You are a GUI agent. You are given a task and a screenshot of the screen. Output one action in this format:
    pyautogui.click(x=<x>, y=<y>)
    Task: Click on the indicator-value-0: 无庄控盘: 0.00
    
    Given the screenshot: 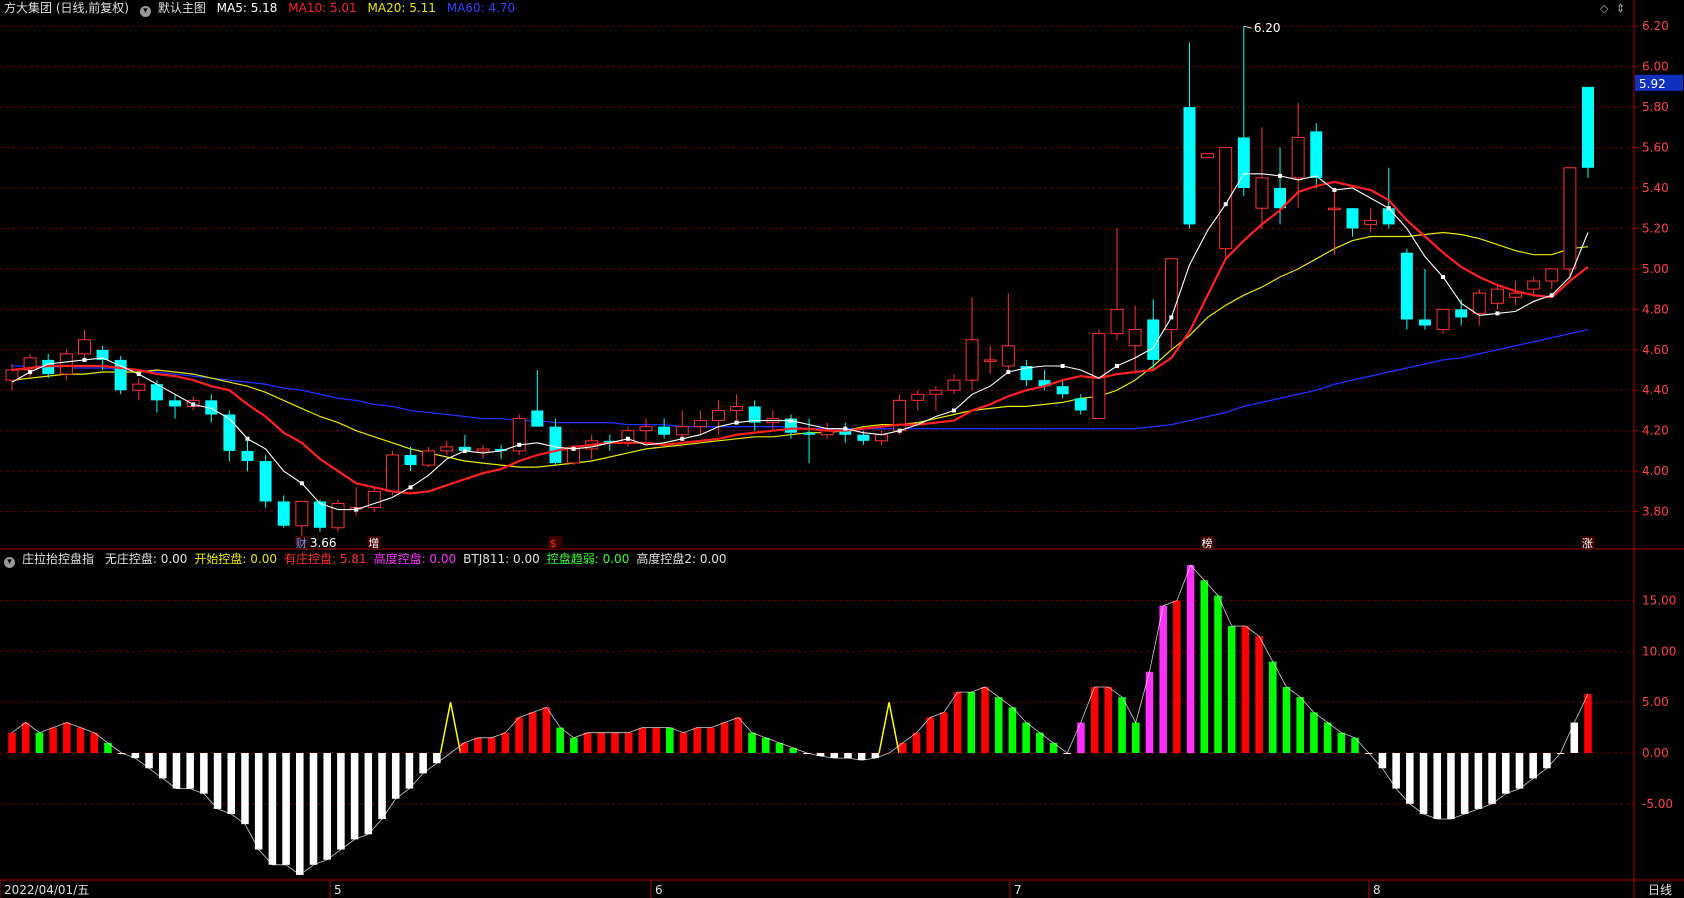 What is the action you would take?
    pyautogui.click(x=146, y=559)
    